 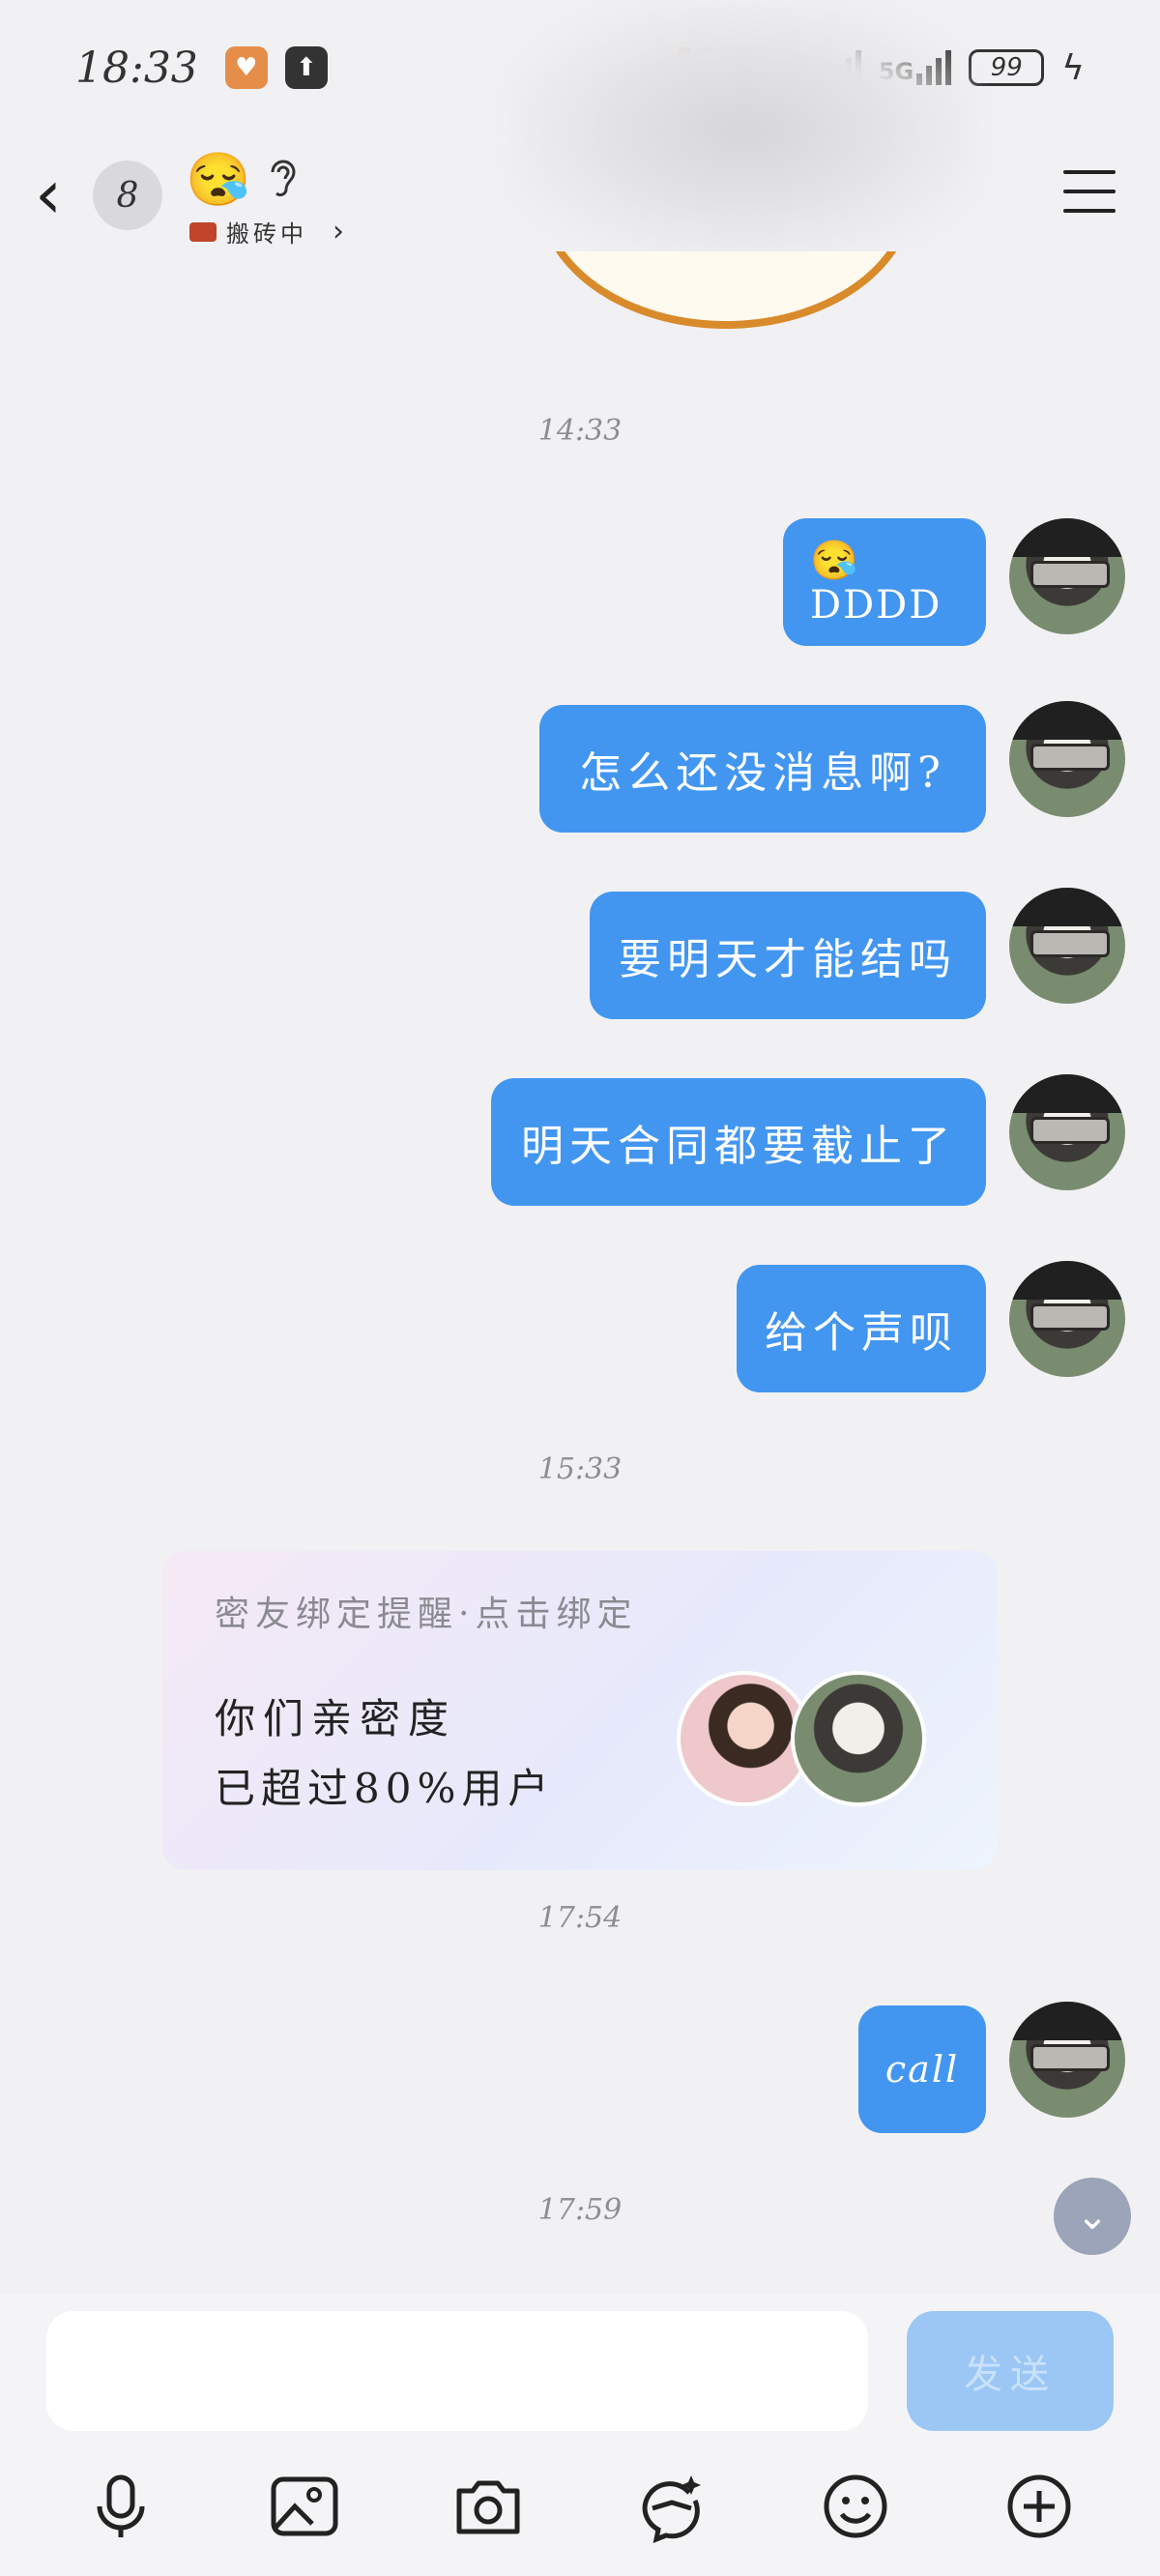 I want to click on camera-icon, so click(x=488, y=2506).